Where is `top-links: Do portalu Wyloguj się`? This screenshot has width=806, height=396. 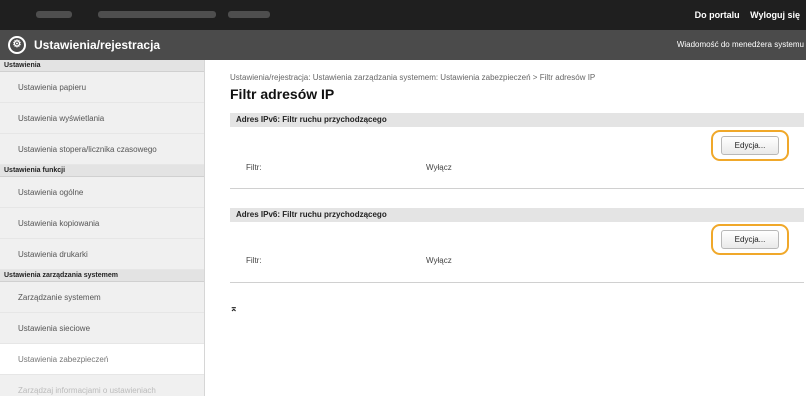 top-links: Do portalu Wyloguj się is located at coordinates (743, 15).